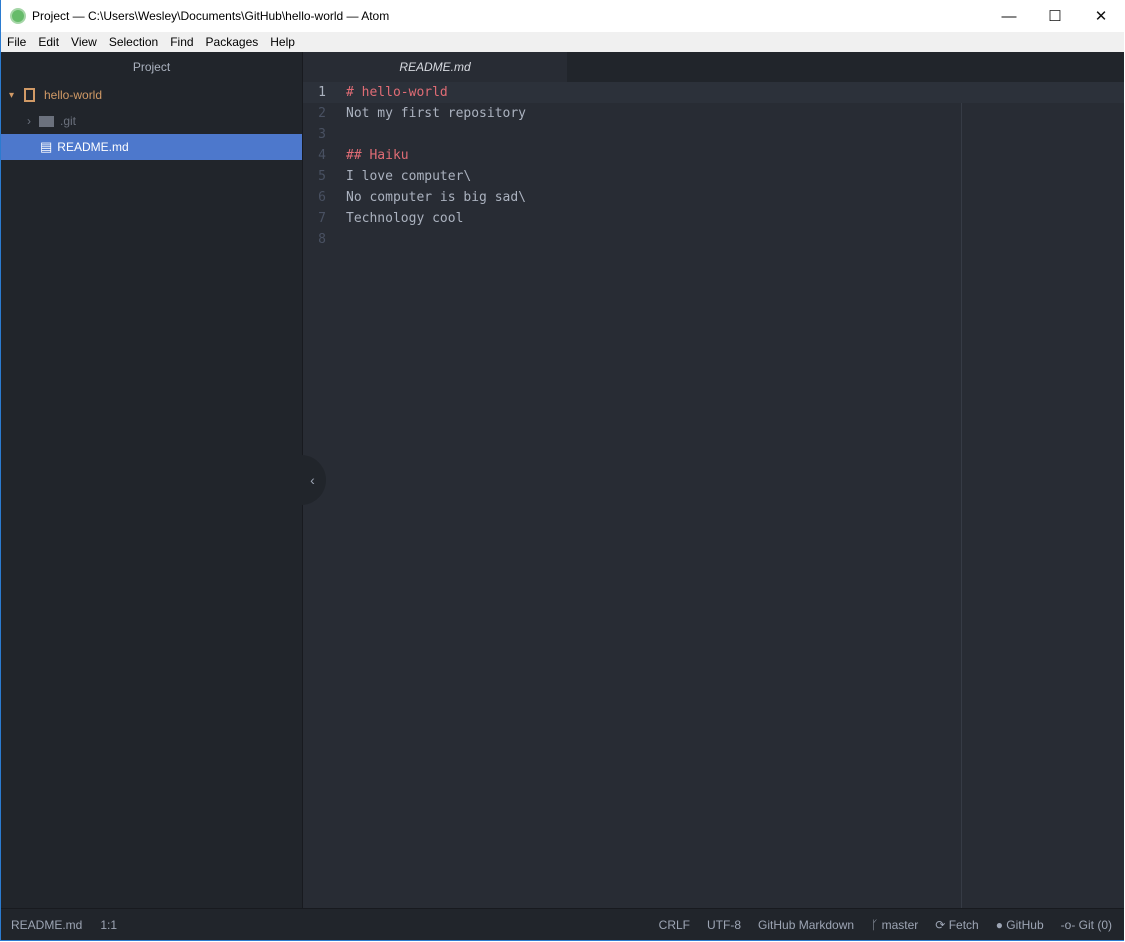 Image resolution: width=1125 pixels, height=942 pixels. What do you see at coordinates (312, 480) in the screenshot?
I see `chevron-left-icon: ‹` at bounding box center [312, 480].